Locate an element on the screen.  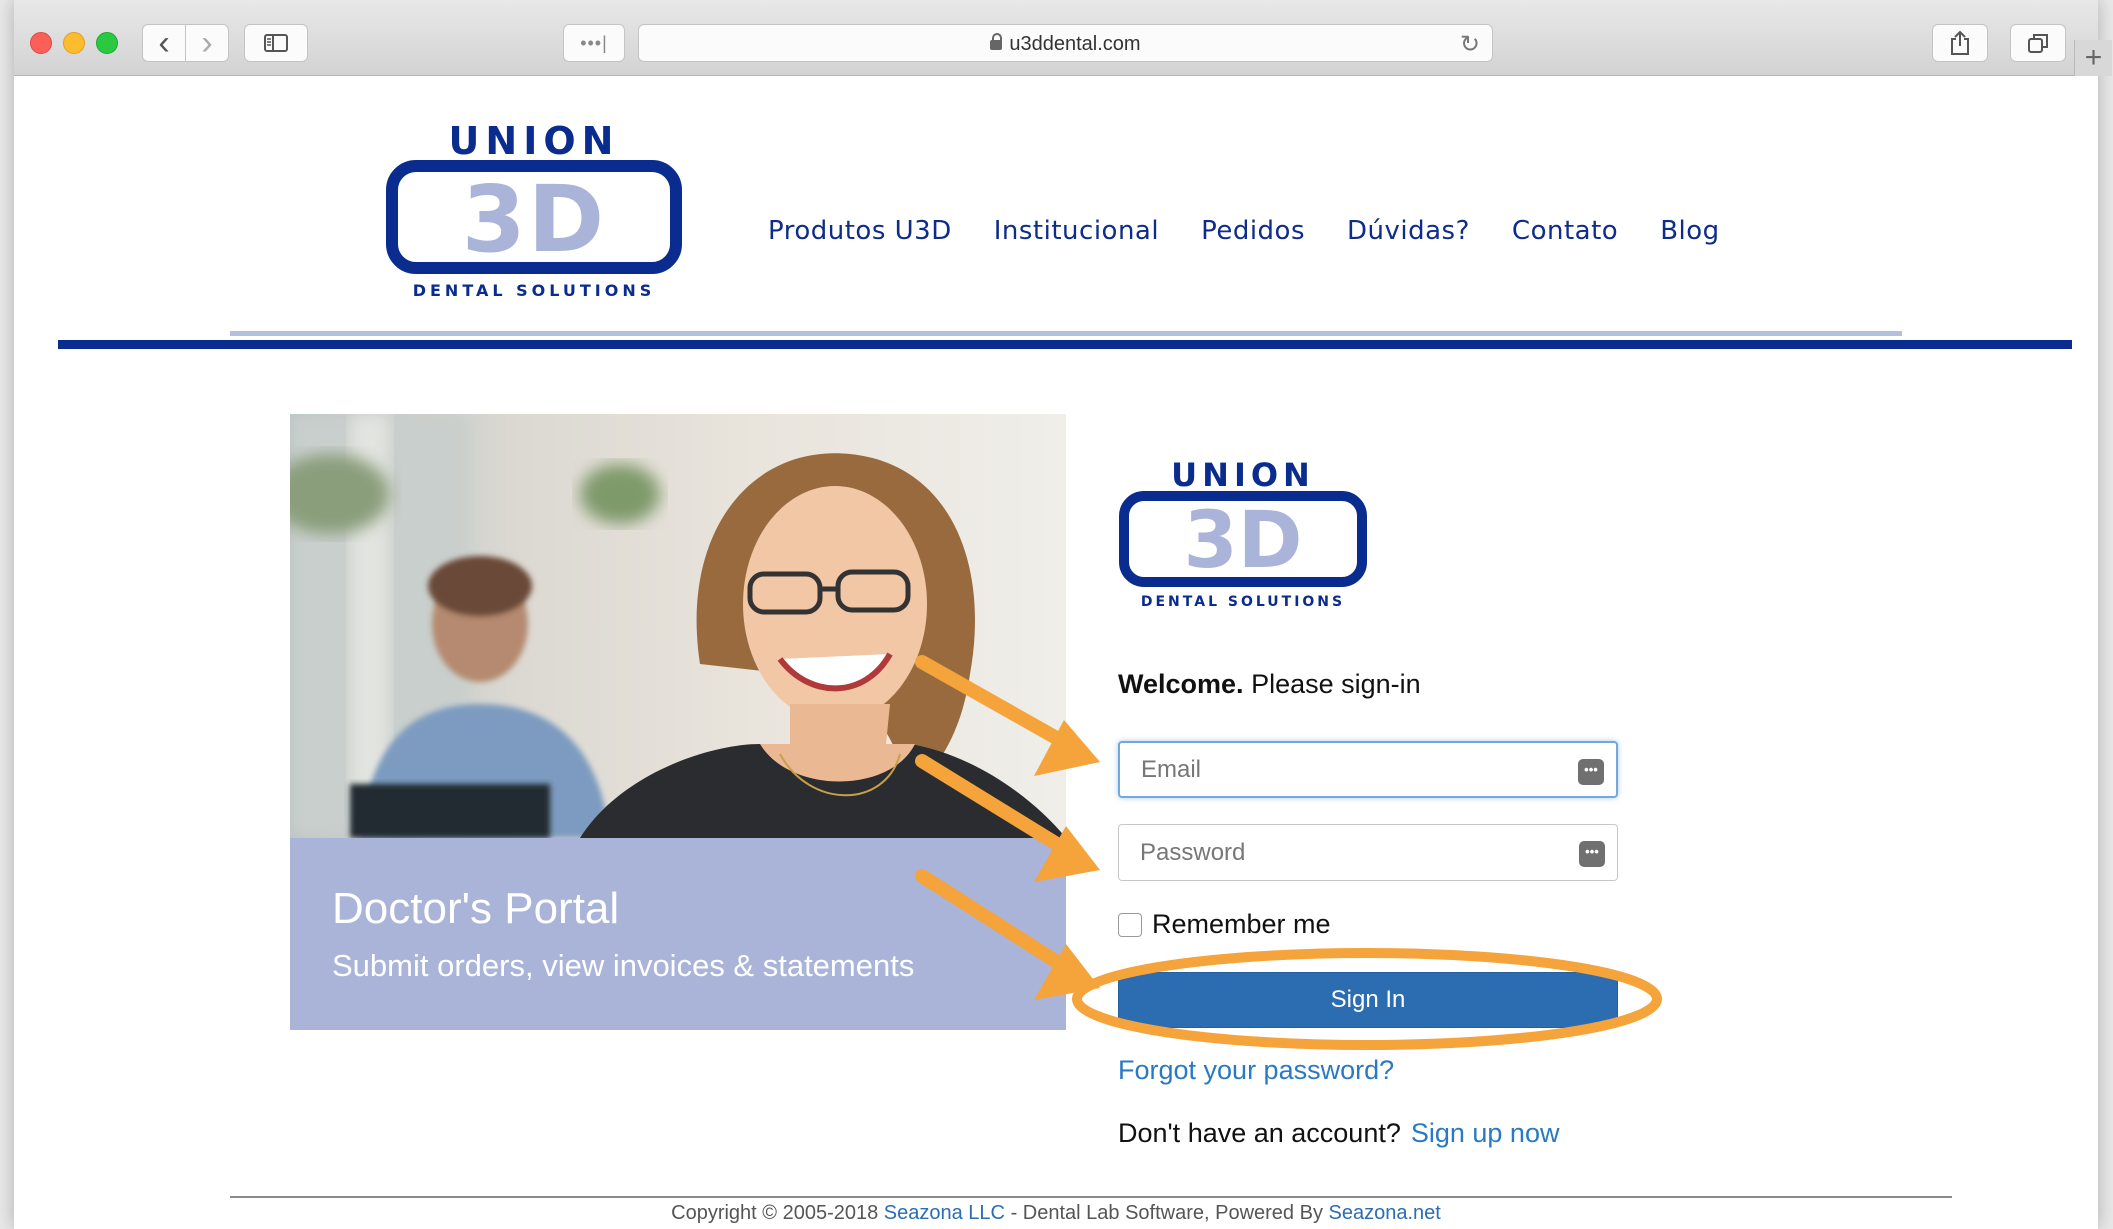
chevron-right-icon: › is located at coordinates (207, 43).